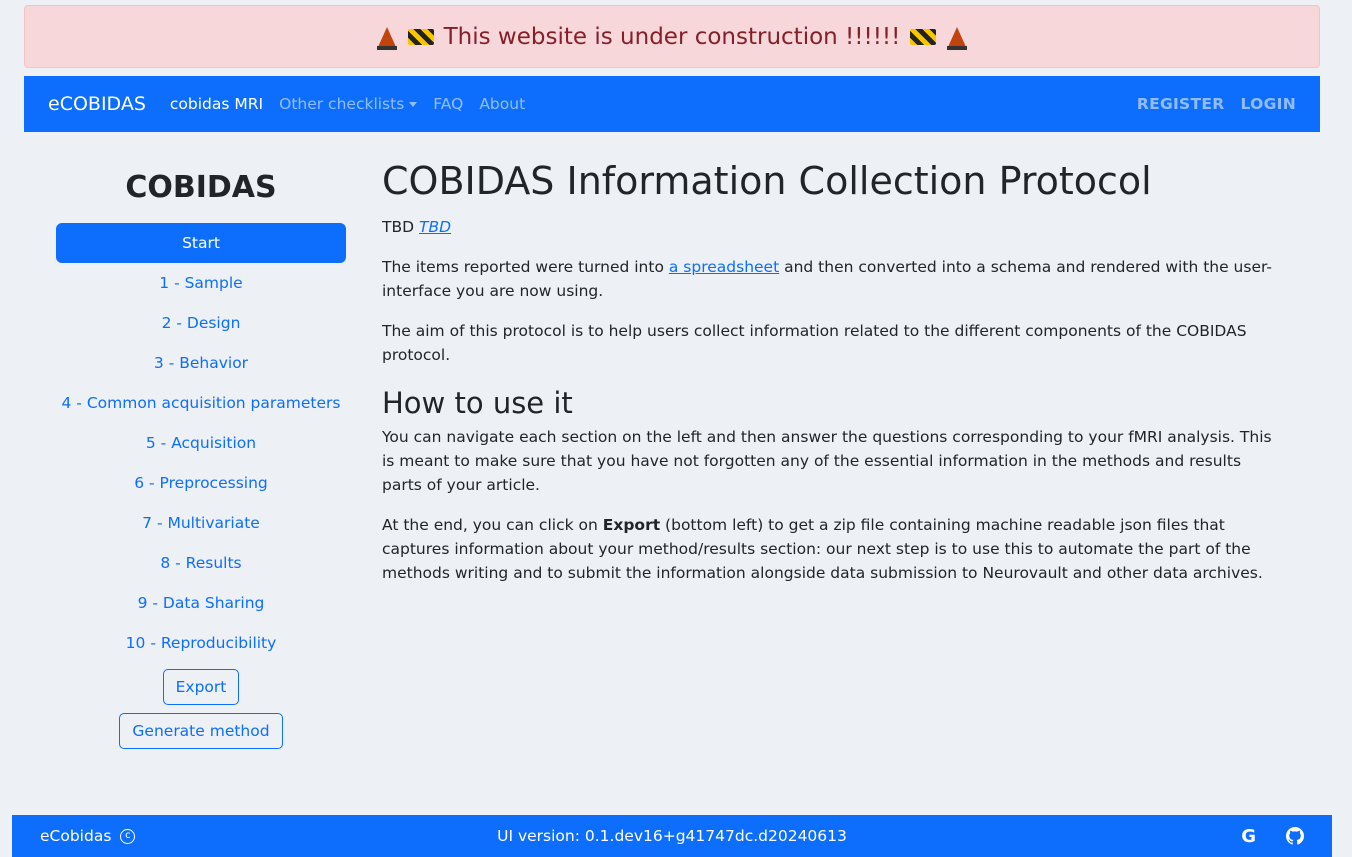  I want to click on sidebar-item-start: Start, so click(201, 243).